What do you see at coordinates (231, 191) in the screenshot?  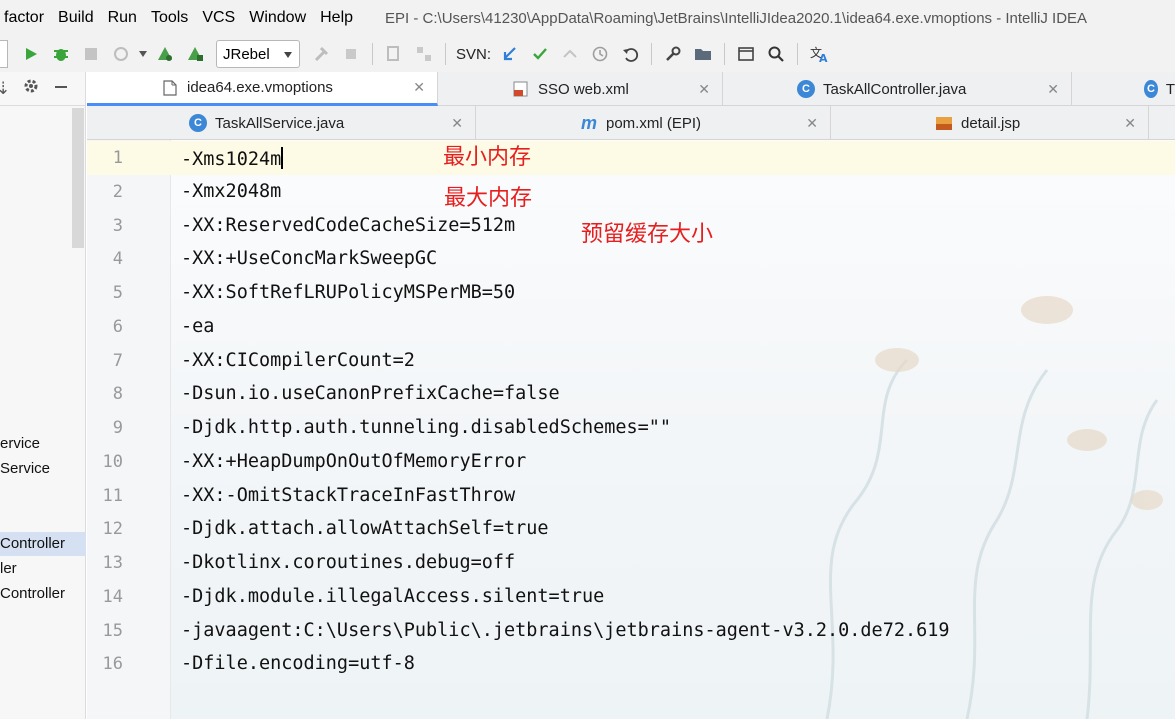 I see `code-line: -Xmx2048m` at bounding box center [231, 191].